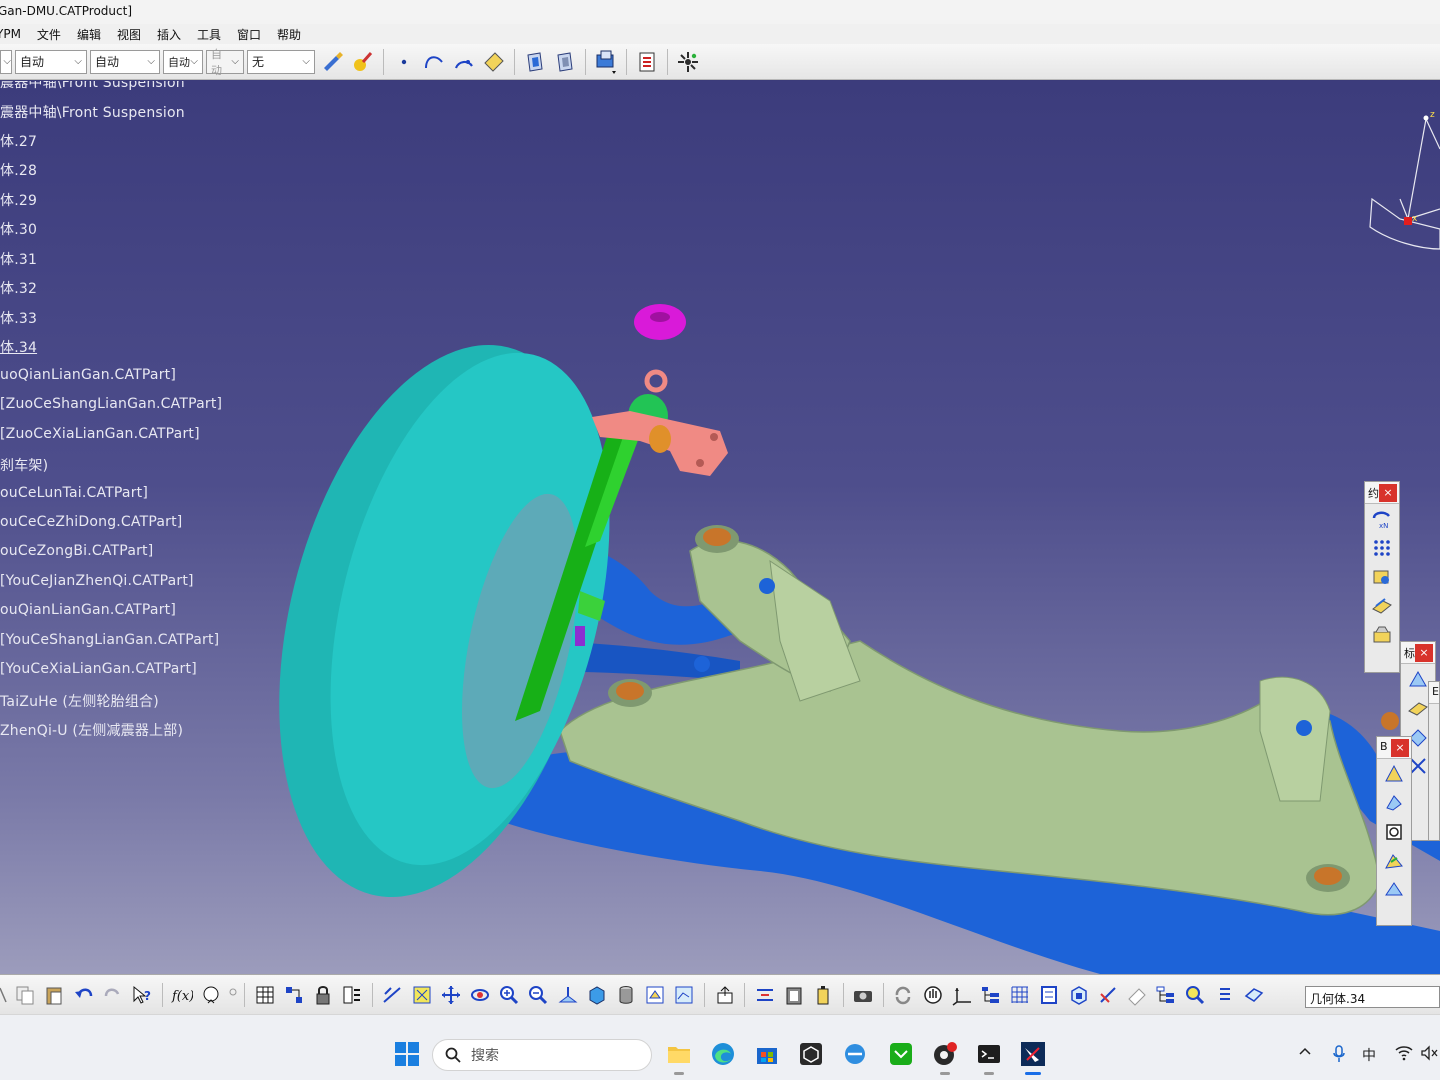 The image size is (1440, 1080). Describe the element at coordinates (765, 995) in the screenshot. I see `cut-plane-icon` at that location.